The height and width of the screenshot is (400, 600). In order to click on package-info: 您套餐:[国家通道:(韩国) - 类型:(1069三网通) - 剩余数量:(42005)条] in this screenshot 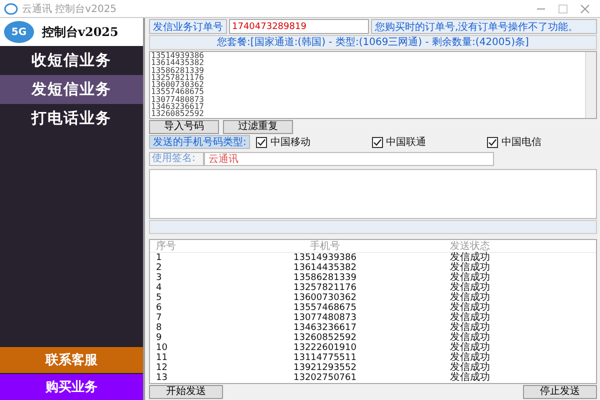, I will do `click(373, 42)`.